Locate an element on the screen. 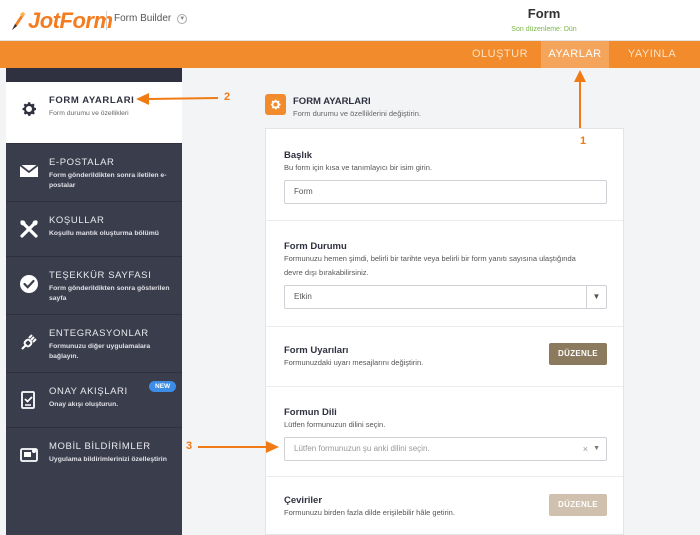  annotation-number-2: 2 is located at coordinates (227, 97).